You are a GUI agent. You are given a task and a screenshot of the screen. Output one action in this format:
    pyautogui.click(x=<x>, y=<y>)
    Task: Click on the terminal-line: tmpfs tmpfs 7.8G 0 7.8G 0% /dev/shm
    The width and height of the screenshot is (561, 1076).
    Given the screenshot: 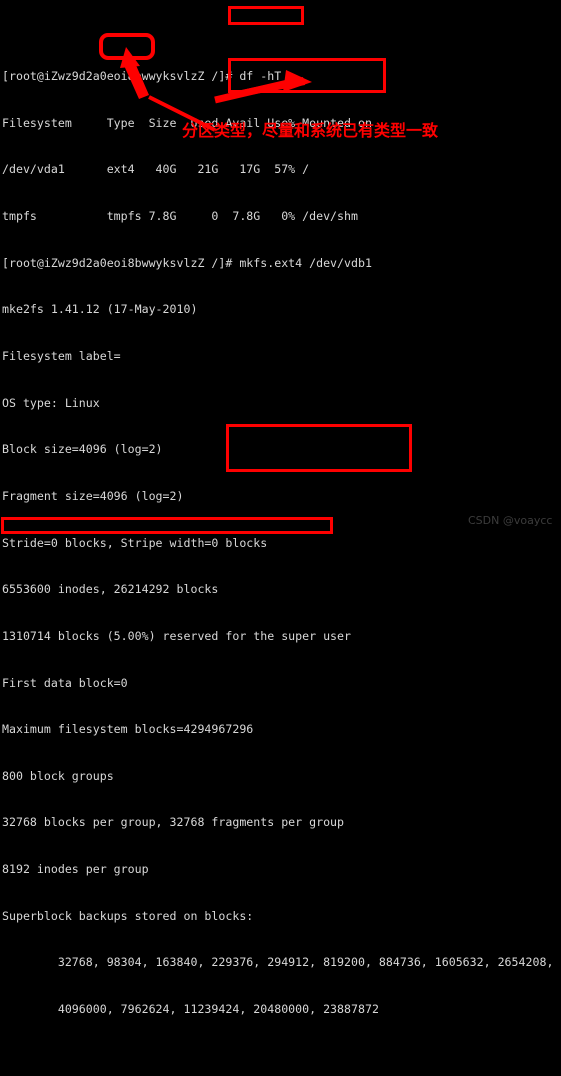 What is the action you would take?
    pyautogui.click(x=180, y=216)
    